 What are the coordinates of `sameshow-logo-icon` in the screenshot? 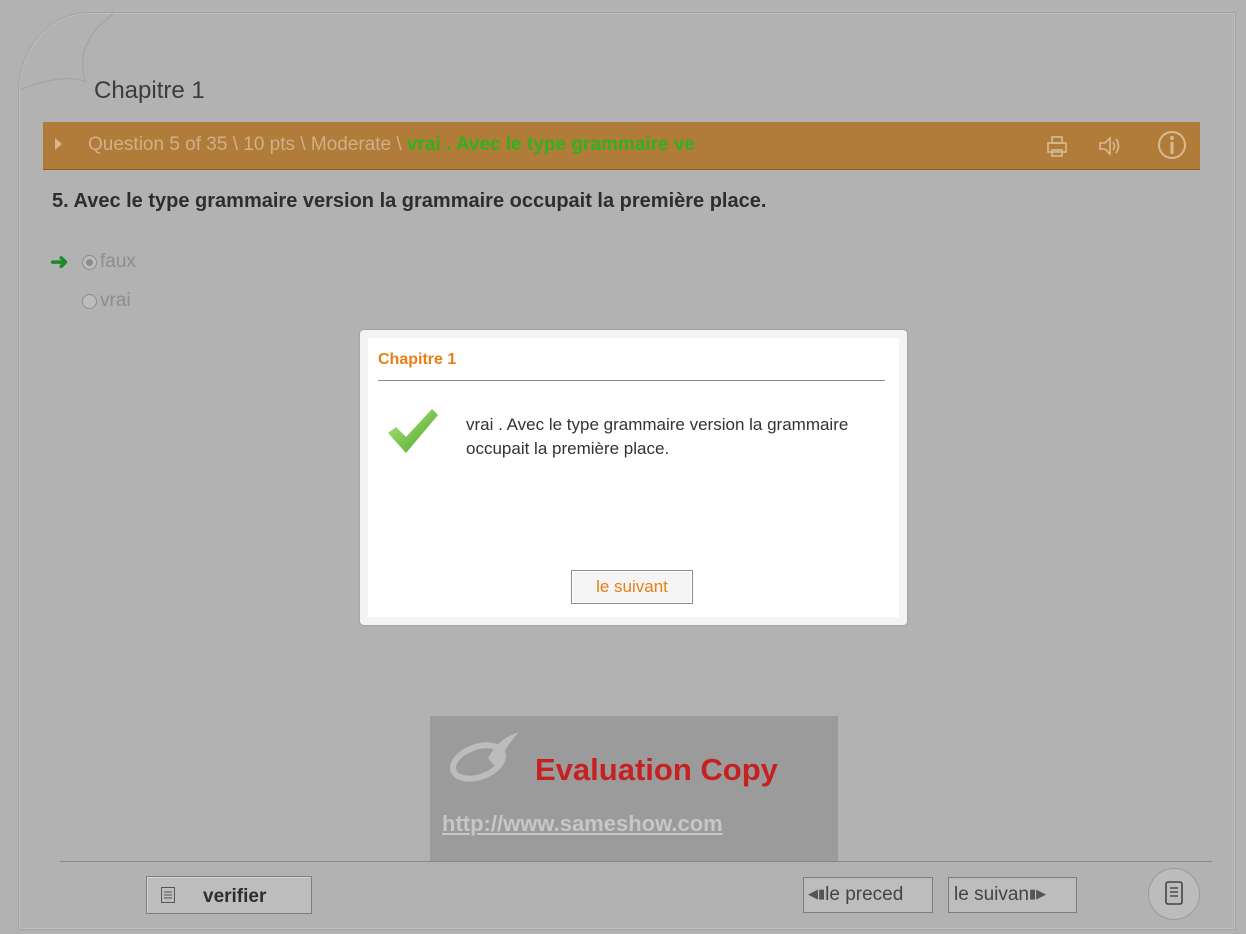 It's located at (484, 757).